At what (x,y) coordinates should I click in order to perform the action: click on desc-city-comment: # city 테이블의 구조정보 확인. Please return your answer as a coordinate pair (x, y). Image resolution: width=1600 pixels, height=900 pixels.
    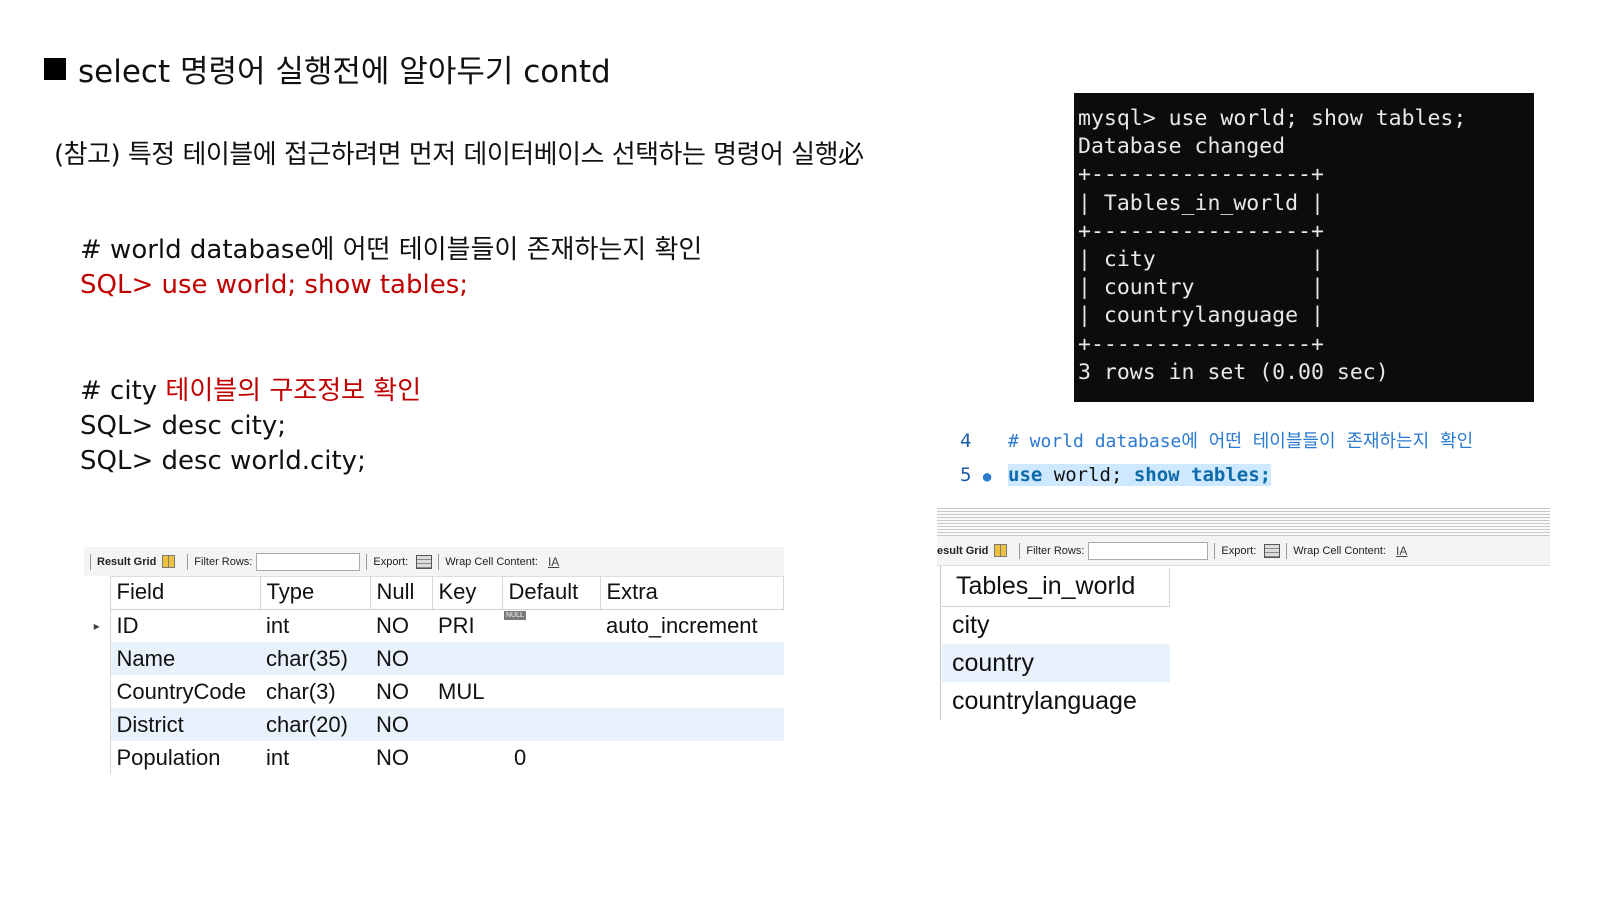
    Looking at the image, I should click on (250, 391).